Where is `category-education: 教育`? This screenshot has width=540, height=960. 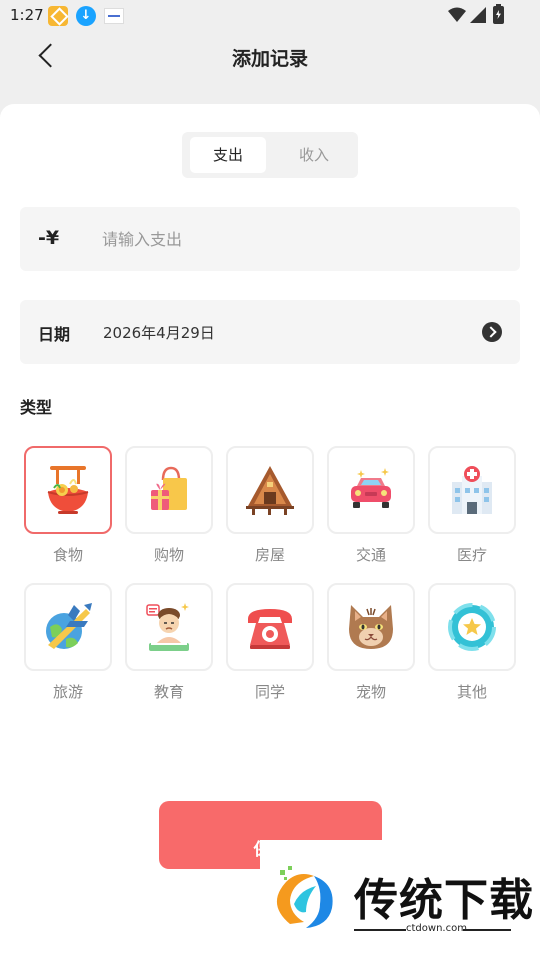
category-education: 教育 is located at coordinates (169, 642).